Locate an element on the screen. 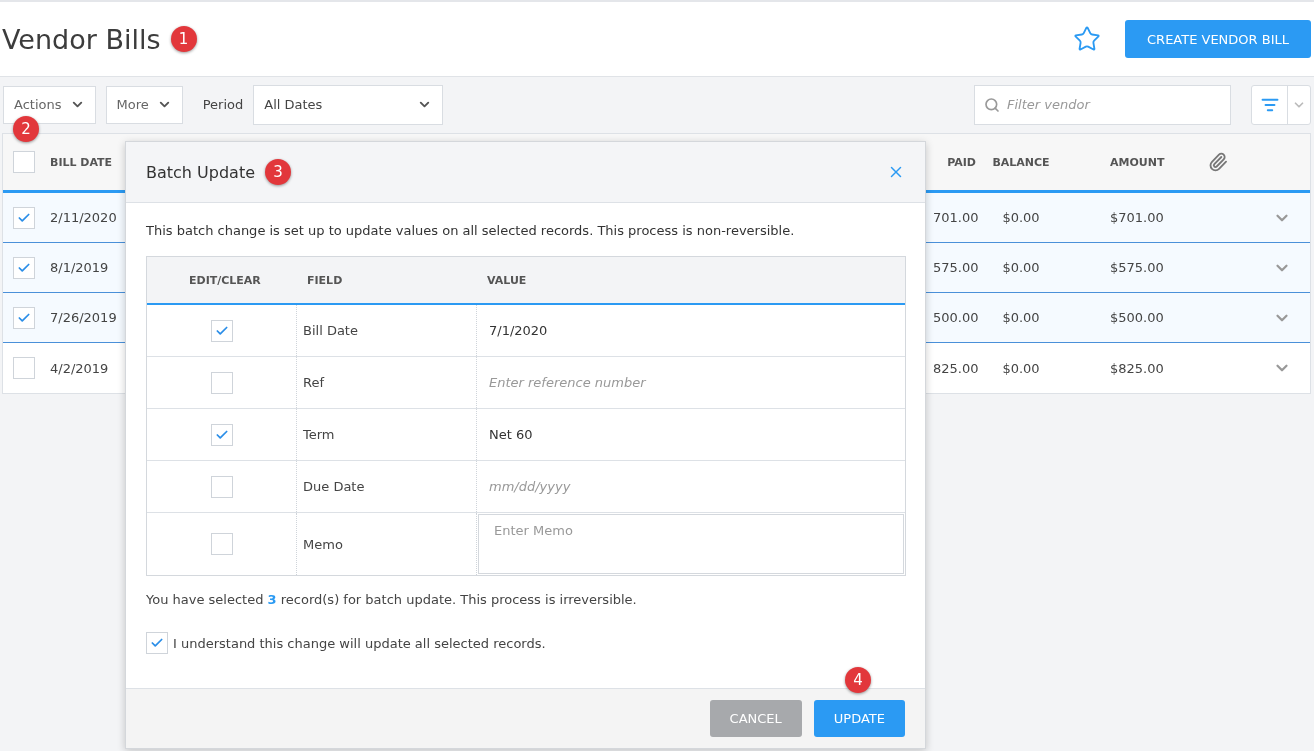  column-header: PAID is located at coordinates (954, 162).